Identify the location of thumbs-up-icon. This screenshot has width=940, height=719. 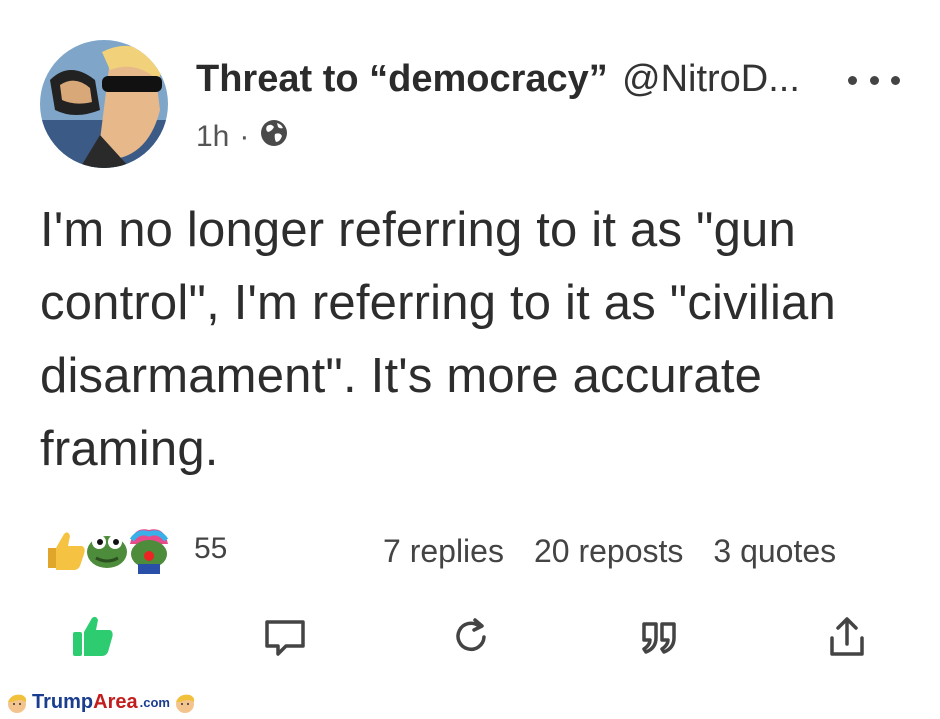
(93, 637).